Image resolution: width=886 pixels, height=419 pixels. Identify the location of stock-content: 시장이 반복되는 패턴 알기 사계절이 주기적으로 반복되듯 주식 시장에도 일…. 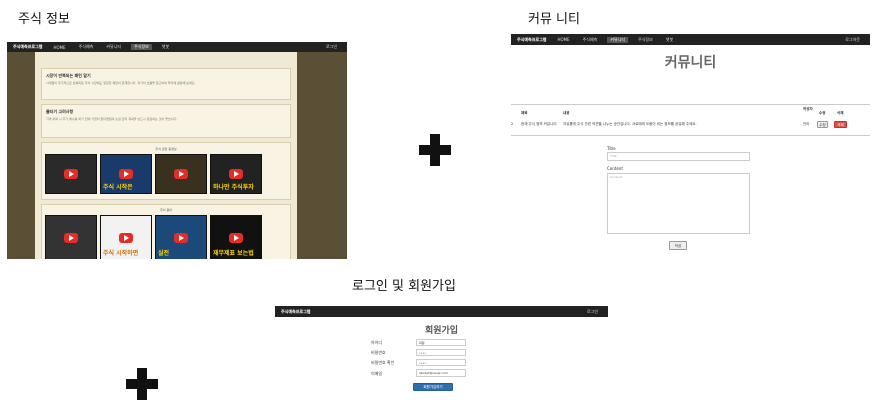
(166, 155).